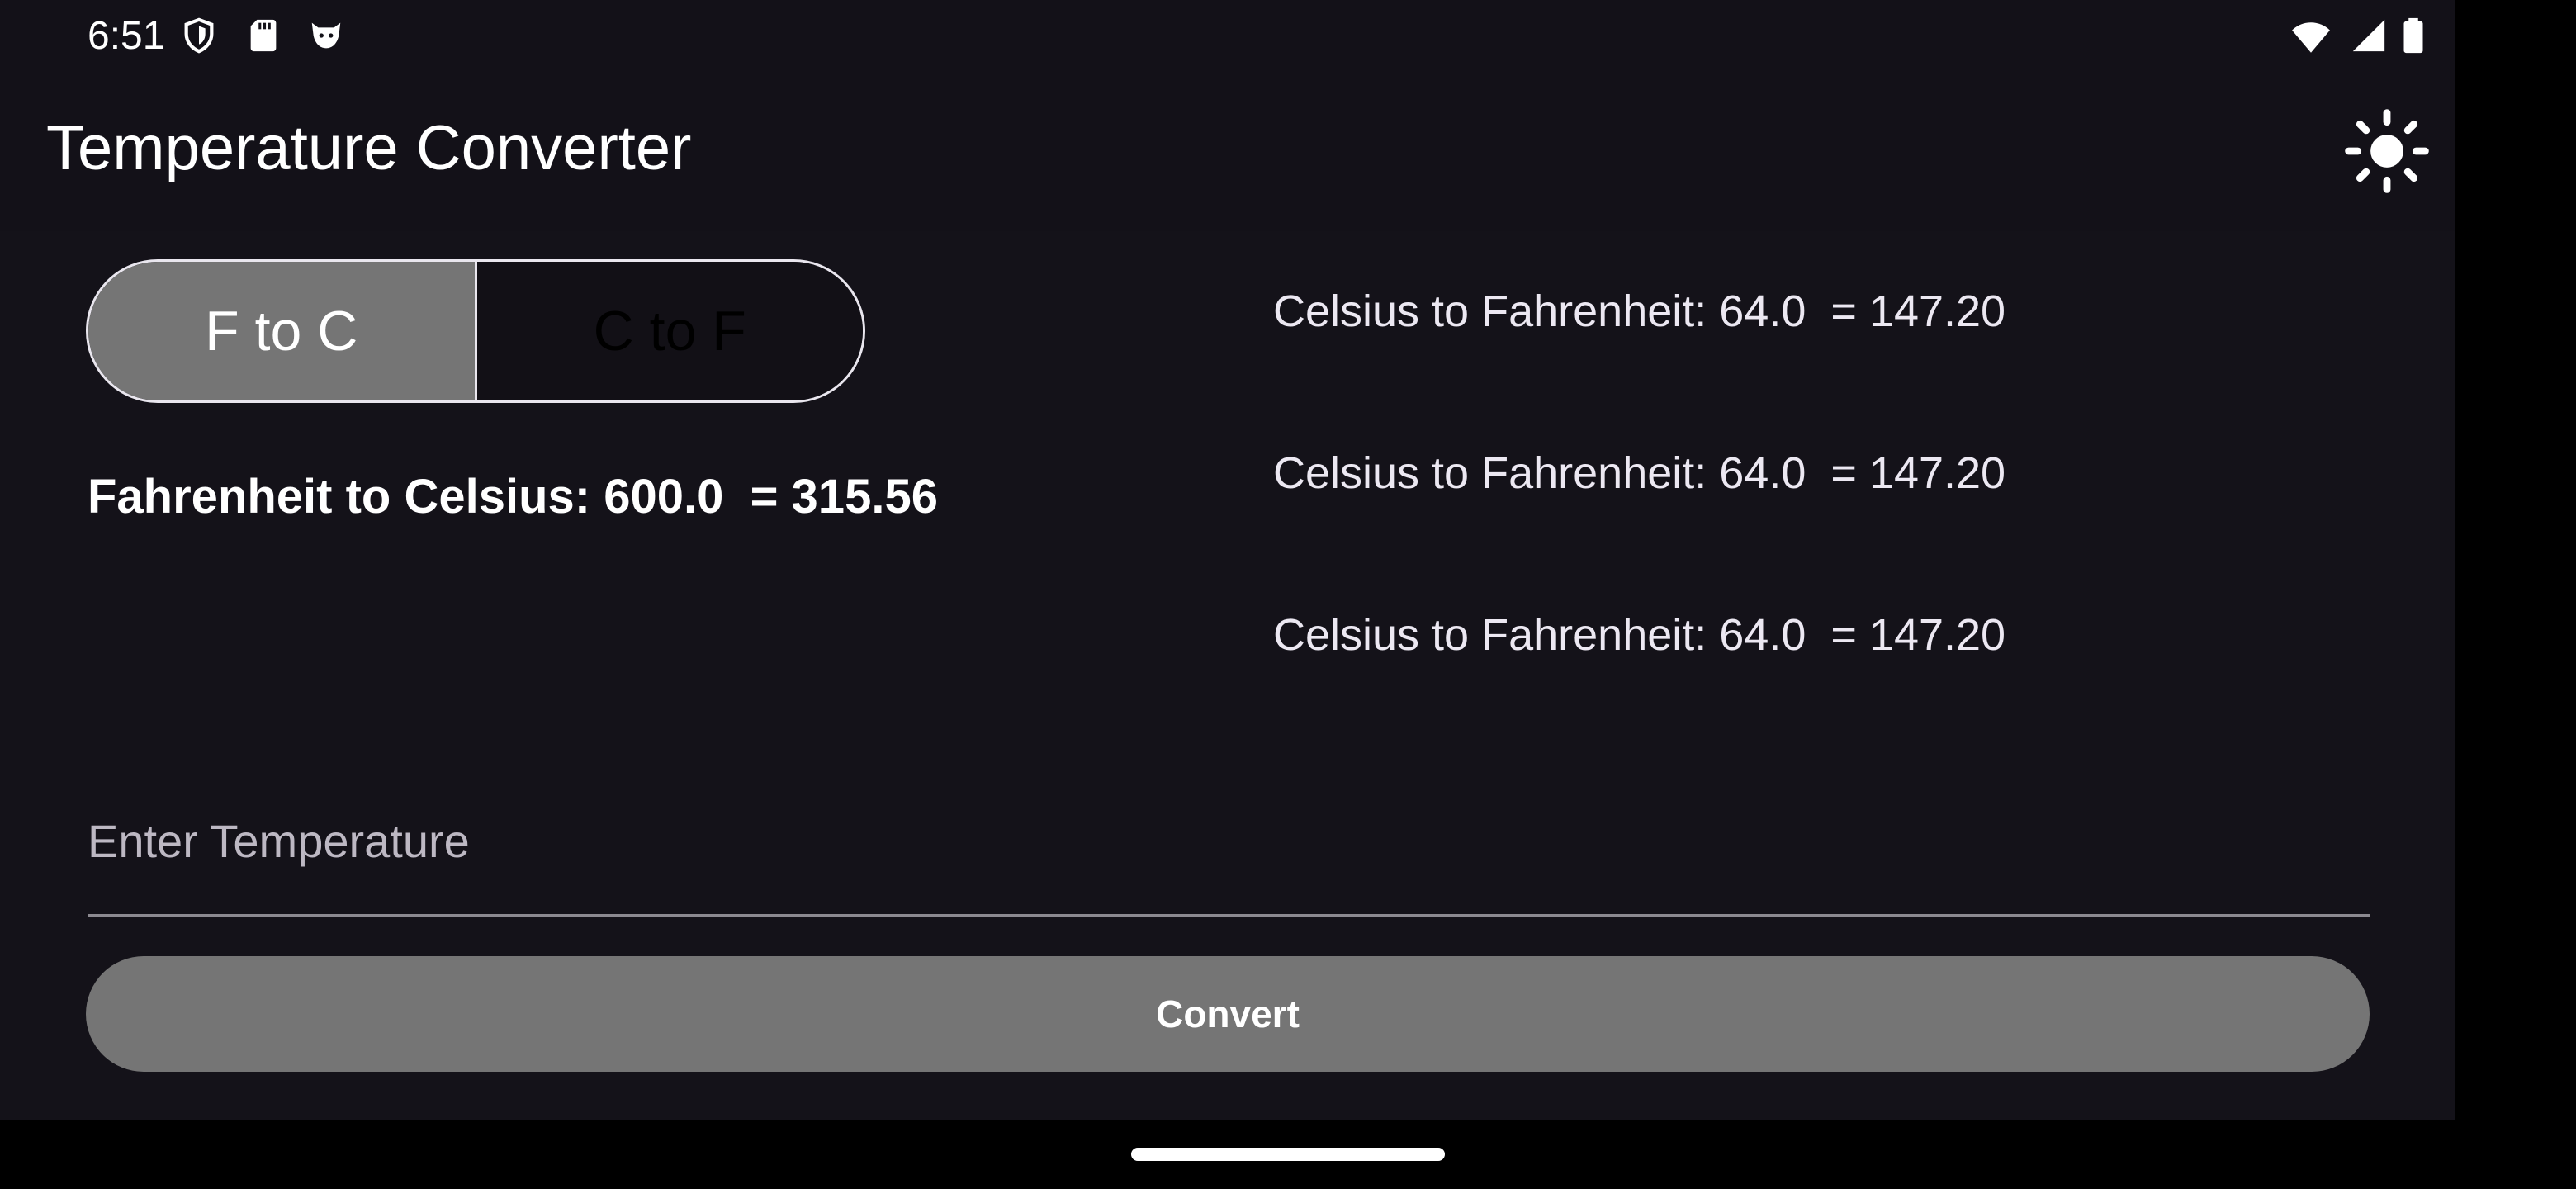 Image resolution: width=2576 pixels, height=1189 pixels. What do you see at coordinates (1228, 1014) in the screenshot?
I see `convert-button: Convert` at bounding box center [1228, 1014].